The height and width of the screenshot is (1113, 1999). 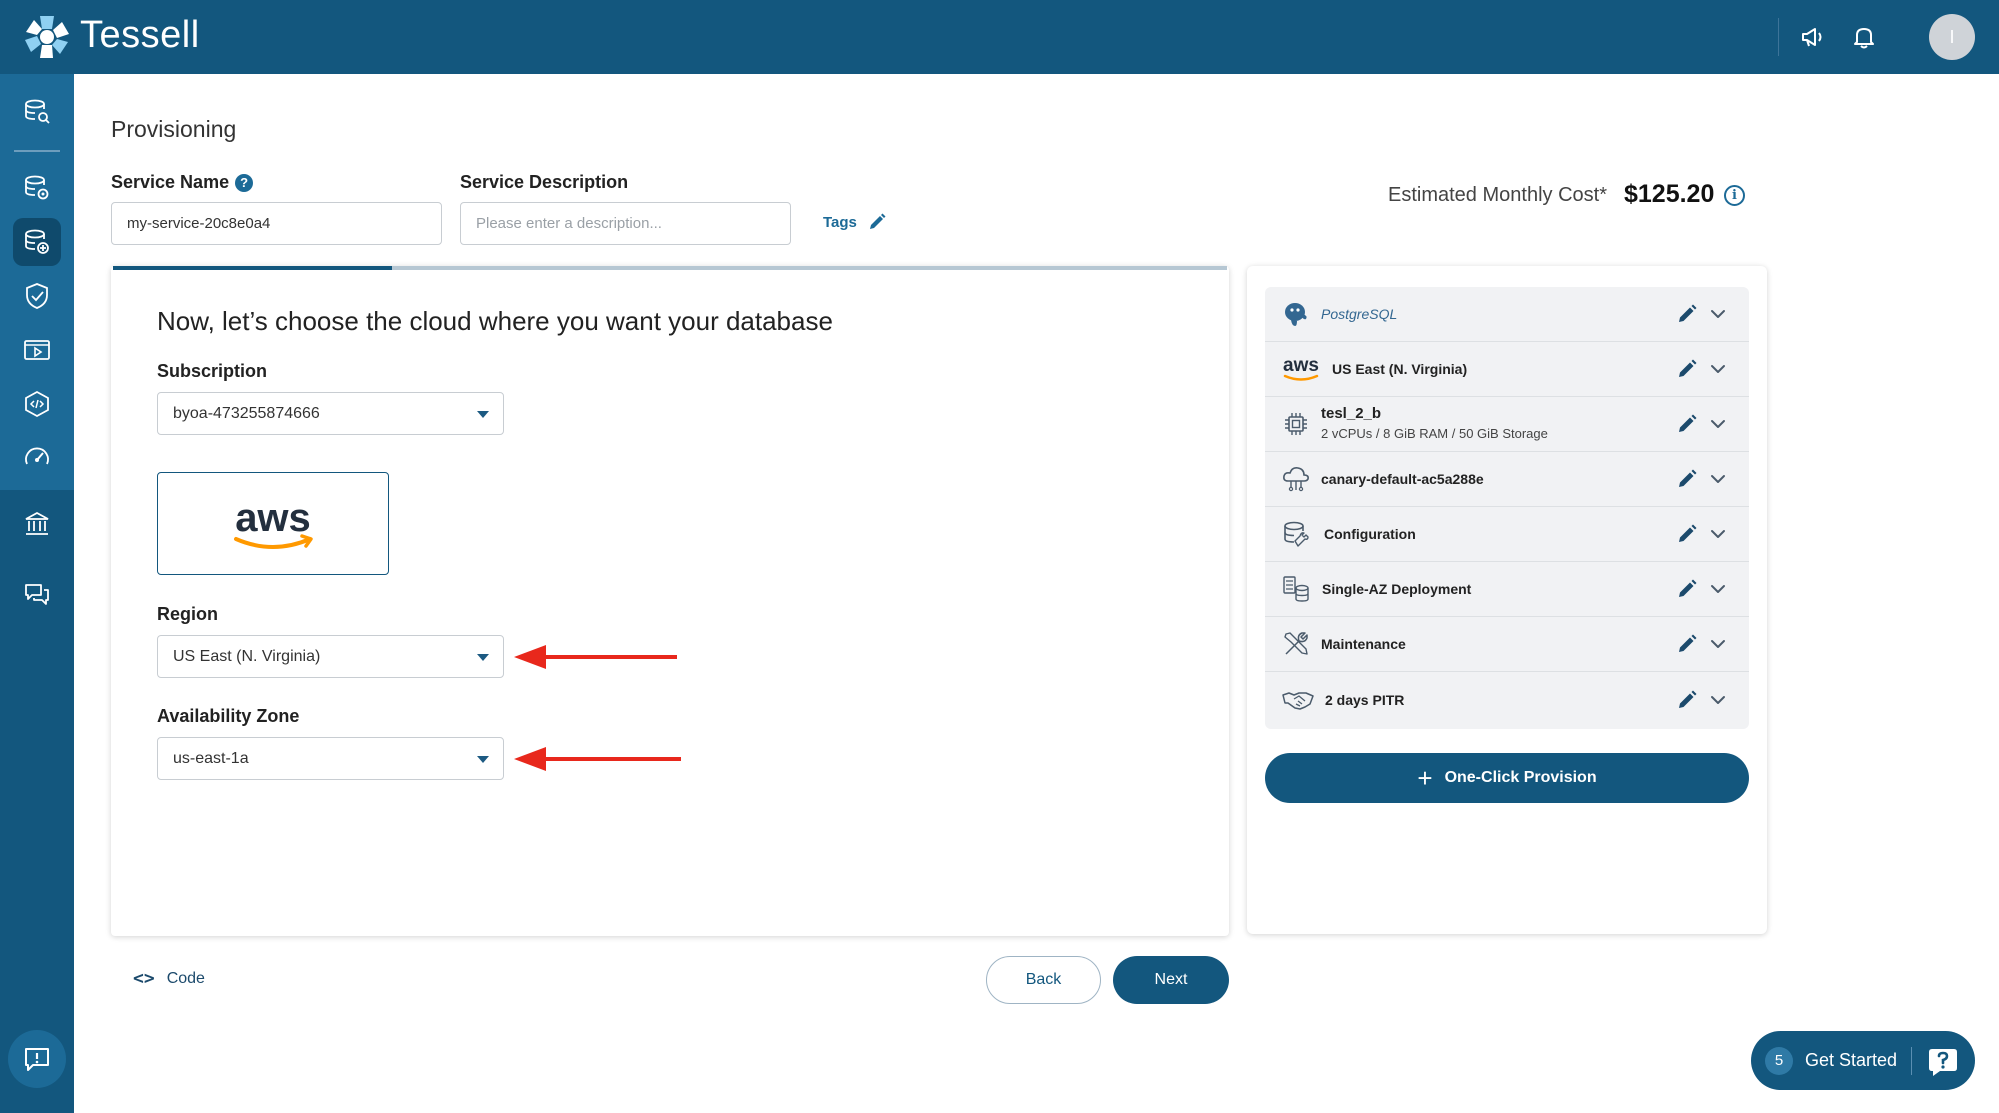 What do you see at coordinates (1507, 534) in the screenshot?
I see `summary-row-configuration: Configuration` at bounding box center [1507, 534].